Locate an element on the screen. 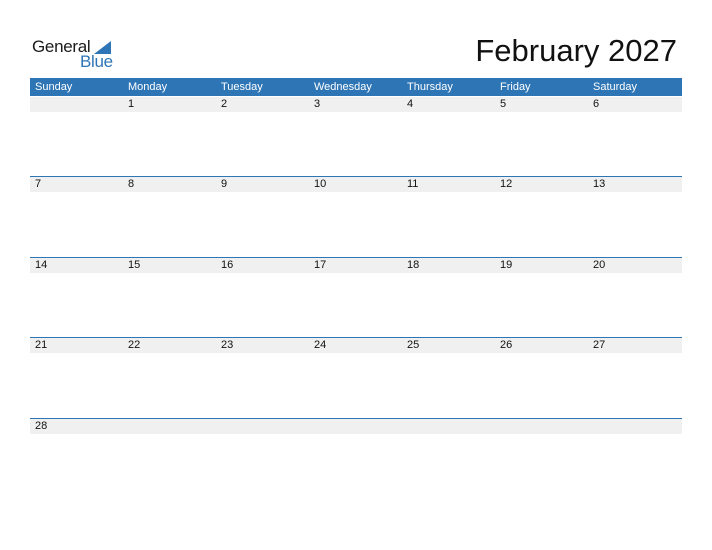 This screenshot has height=550, width=712. day-cell: 3 is located at coordinates (314, 104).